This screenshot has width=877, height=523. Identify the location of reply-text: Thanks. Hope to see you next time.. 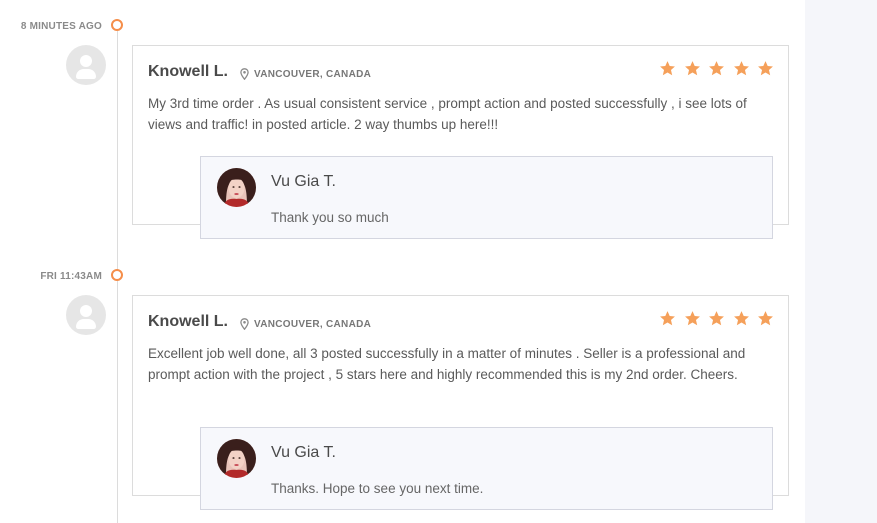
(377, 488).